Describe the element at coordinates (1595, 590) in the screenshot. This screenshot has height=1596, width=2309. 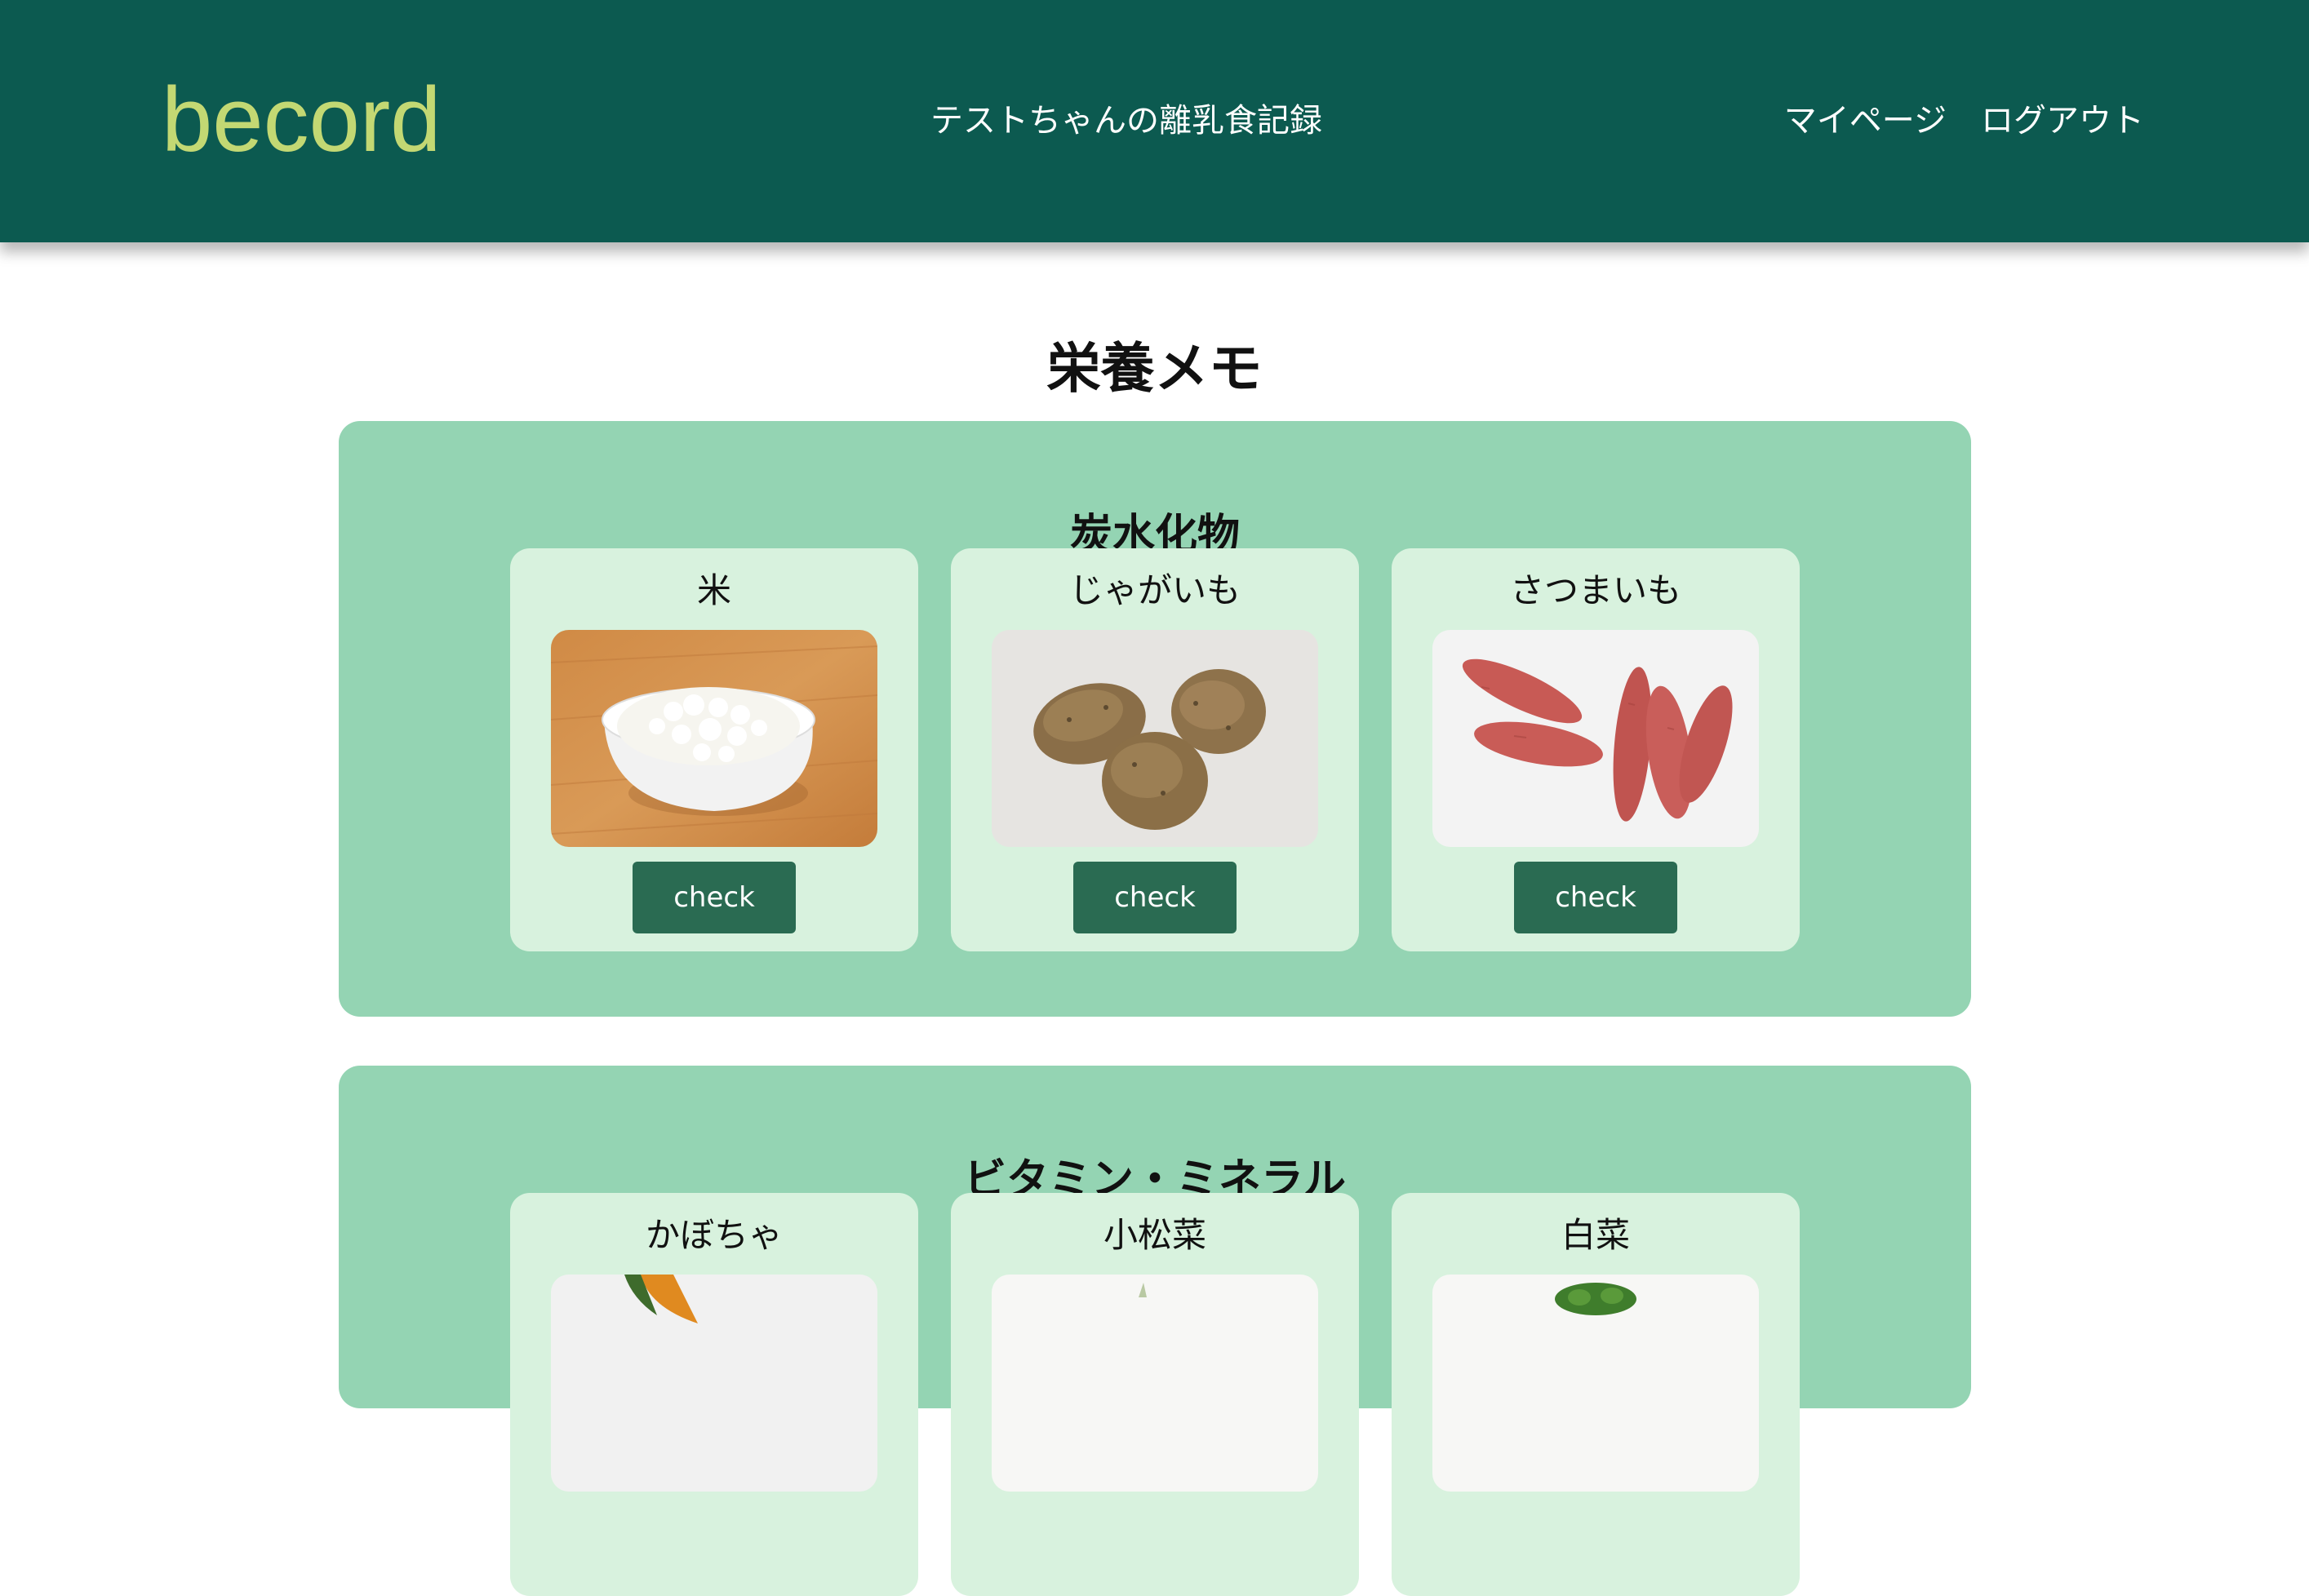
I see `food-name: さつまいも` at that location.